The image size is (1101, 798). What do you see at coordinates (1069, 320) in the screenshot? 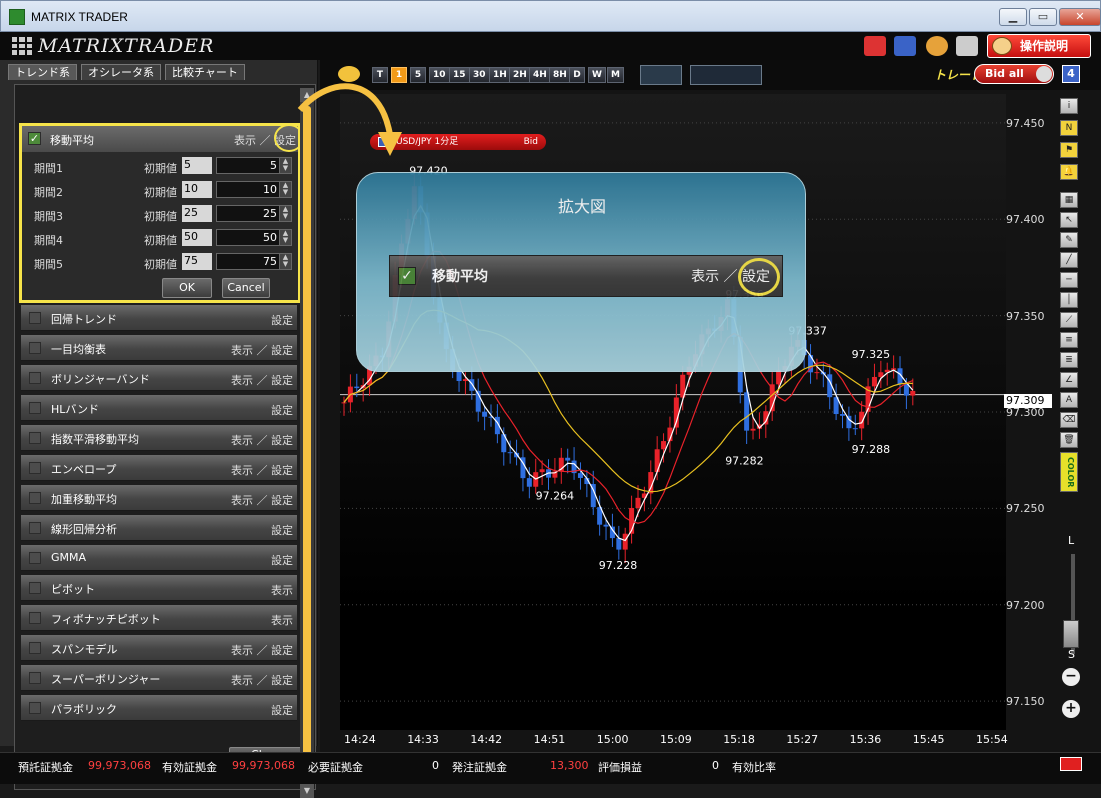
I see `fan-tool-icon: ⟋` at bounding box center [1069, 320].